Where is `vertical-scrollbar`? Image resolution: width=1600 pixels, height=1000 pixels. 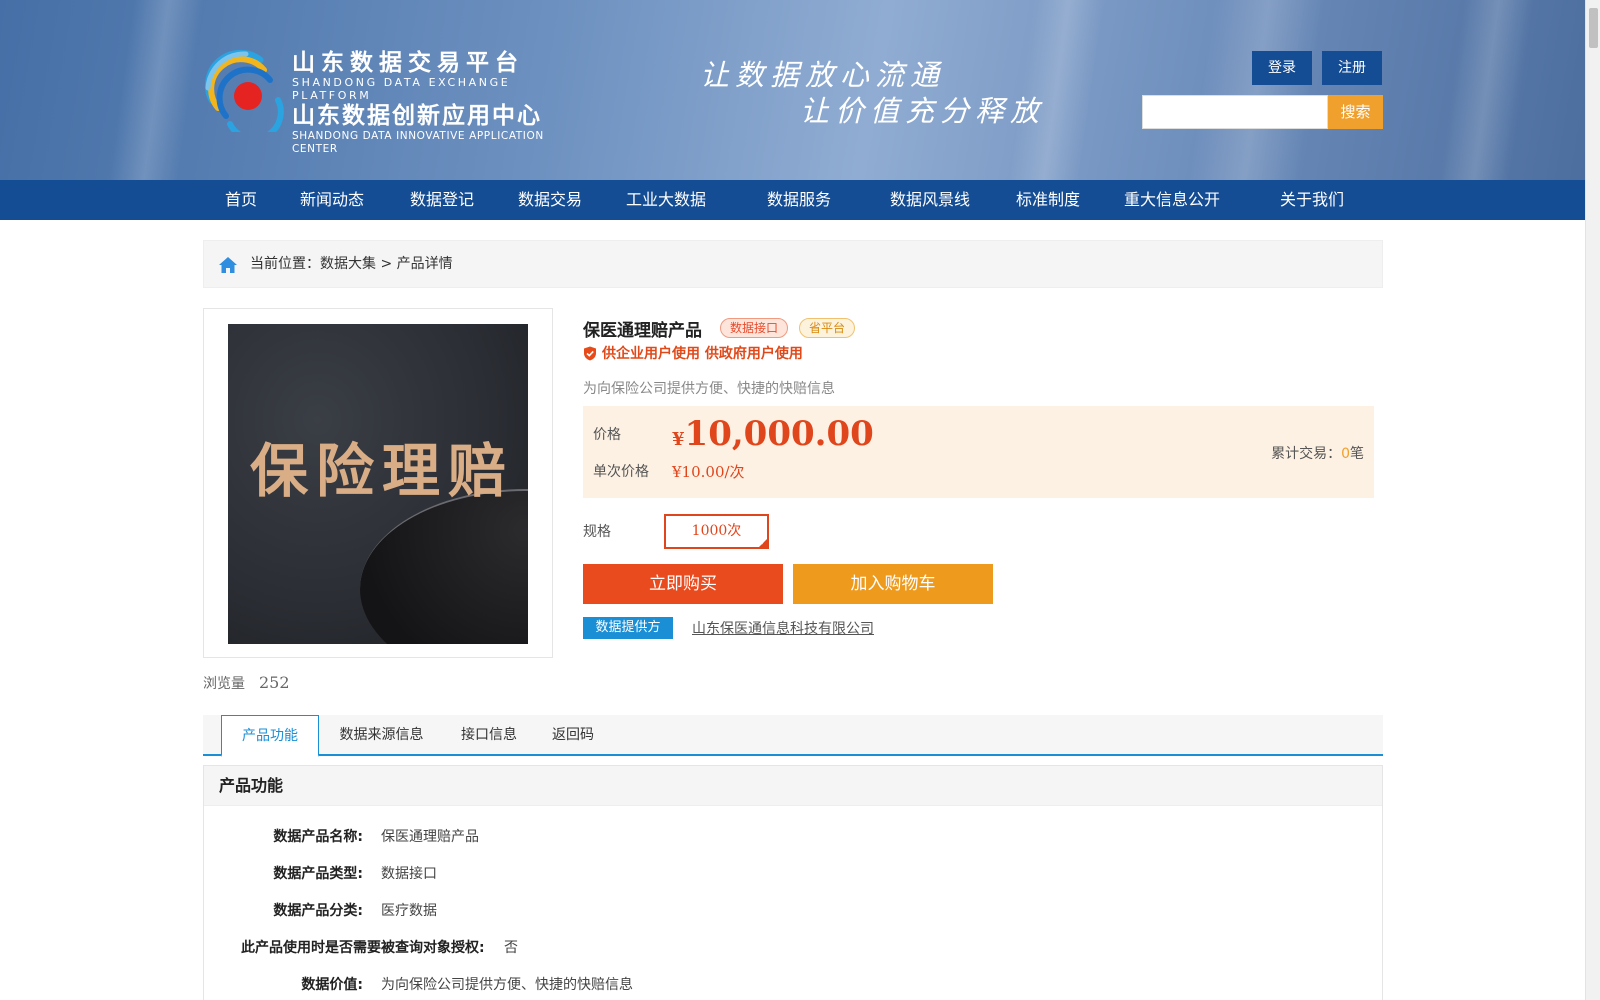 vertical-scrollbar is located at coordinates (1592, 500).